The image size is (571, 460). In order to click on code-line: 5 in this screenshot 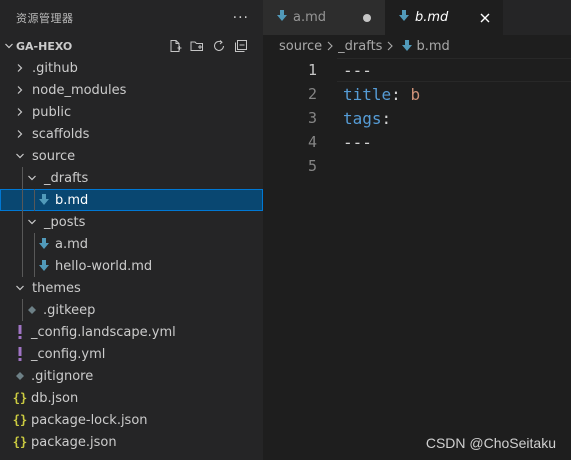, I will do `click(417, 166)`.